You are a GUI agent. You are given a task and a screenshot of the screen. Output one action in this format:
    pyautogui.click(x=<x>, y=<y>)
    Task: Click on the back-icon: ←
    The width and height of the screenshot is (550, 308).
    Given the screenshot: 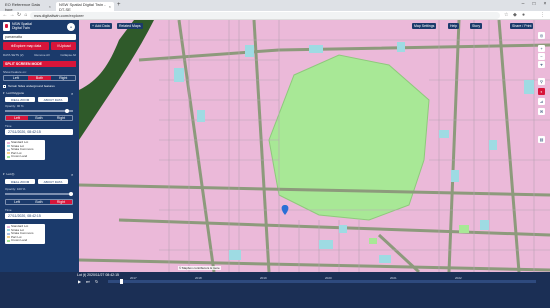 What is the action you would take?
    pyautogui.click(x=5, y=15)
    